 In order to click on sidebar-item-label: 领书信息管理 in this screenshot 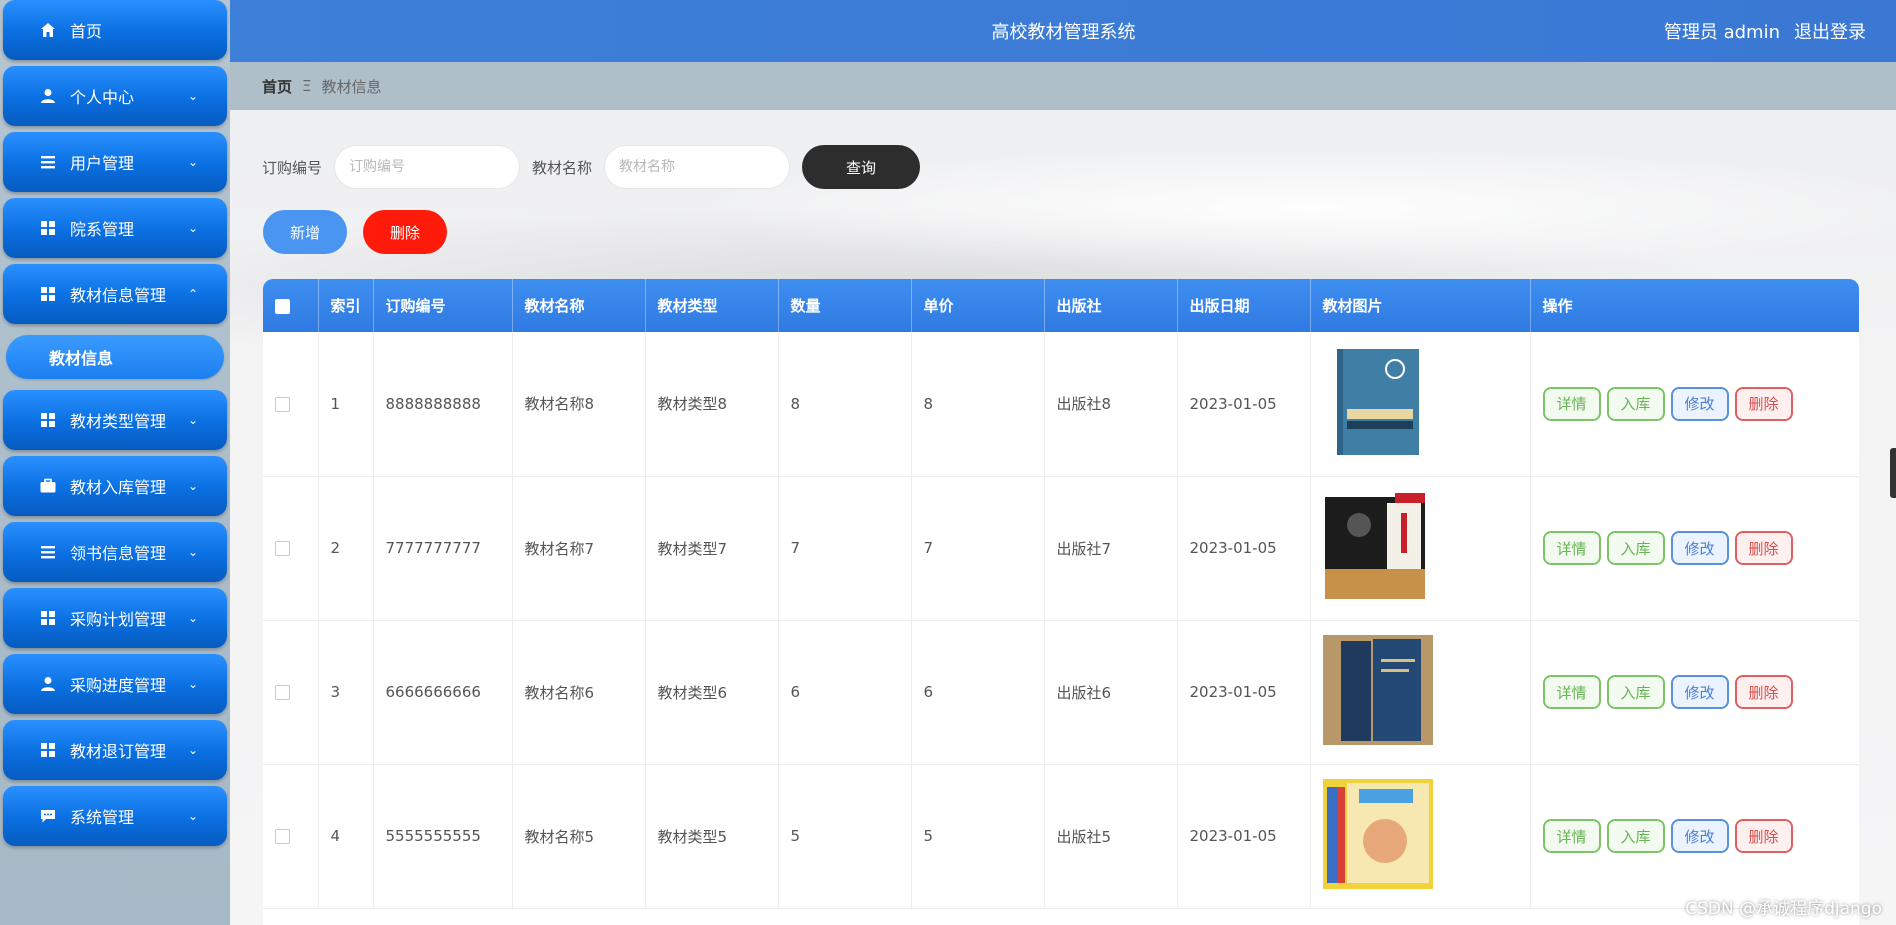, I will do `click(118, 553)`.